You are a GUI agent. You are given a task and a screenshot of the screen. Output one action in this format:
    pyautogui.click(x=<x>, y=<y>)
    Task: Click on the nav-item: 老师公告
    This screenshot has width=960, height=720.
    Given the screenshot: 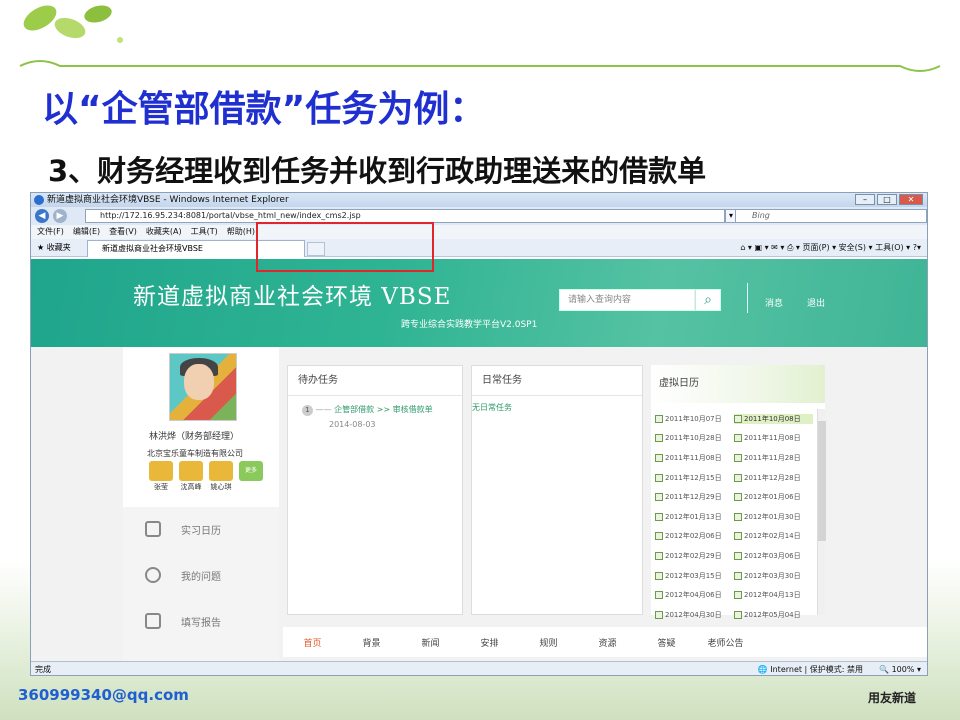 What is the action you would take?
    pyautogui.click(x=725, y=642)
    